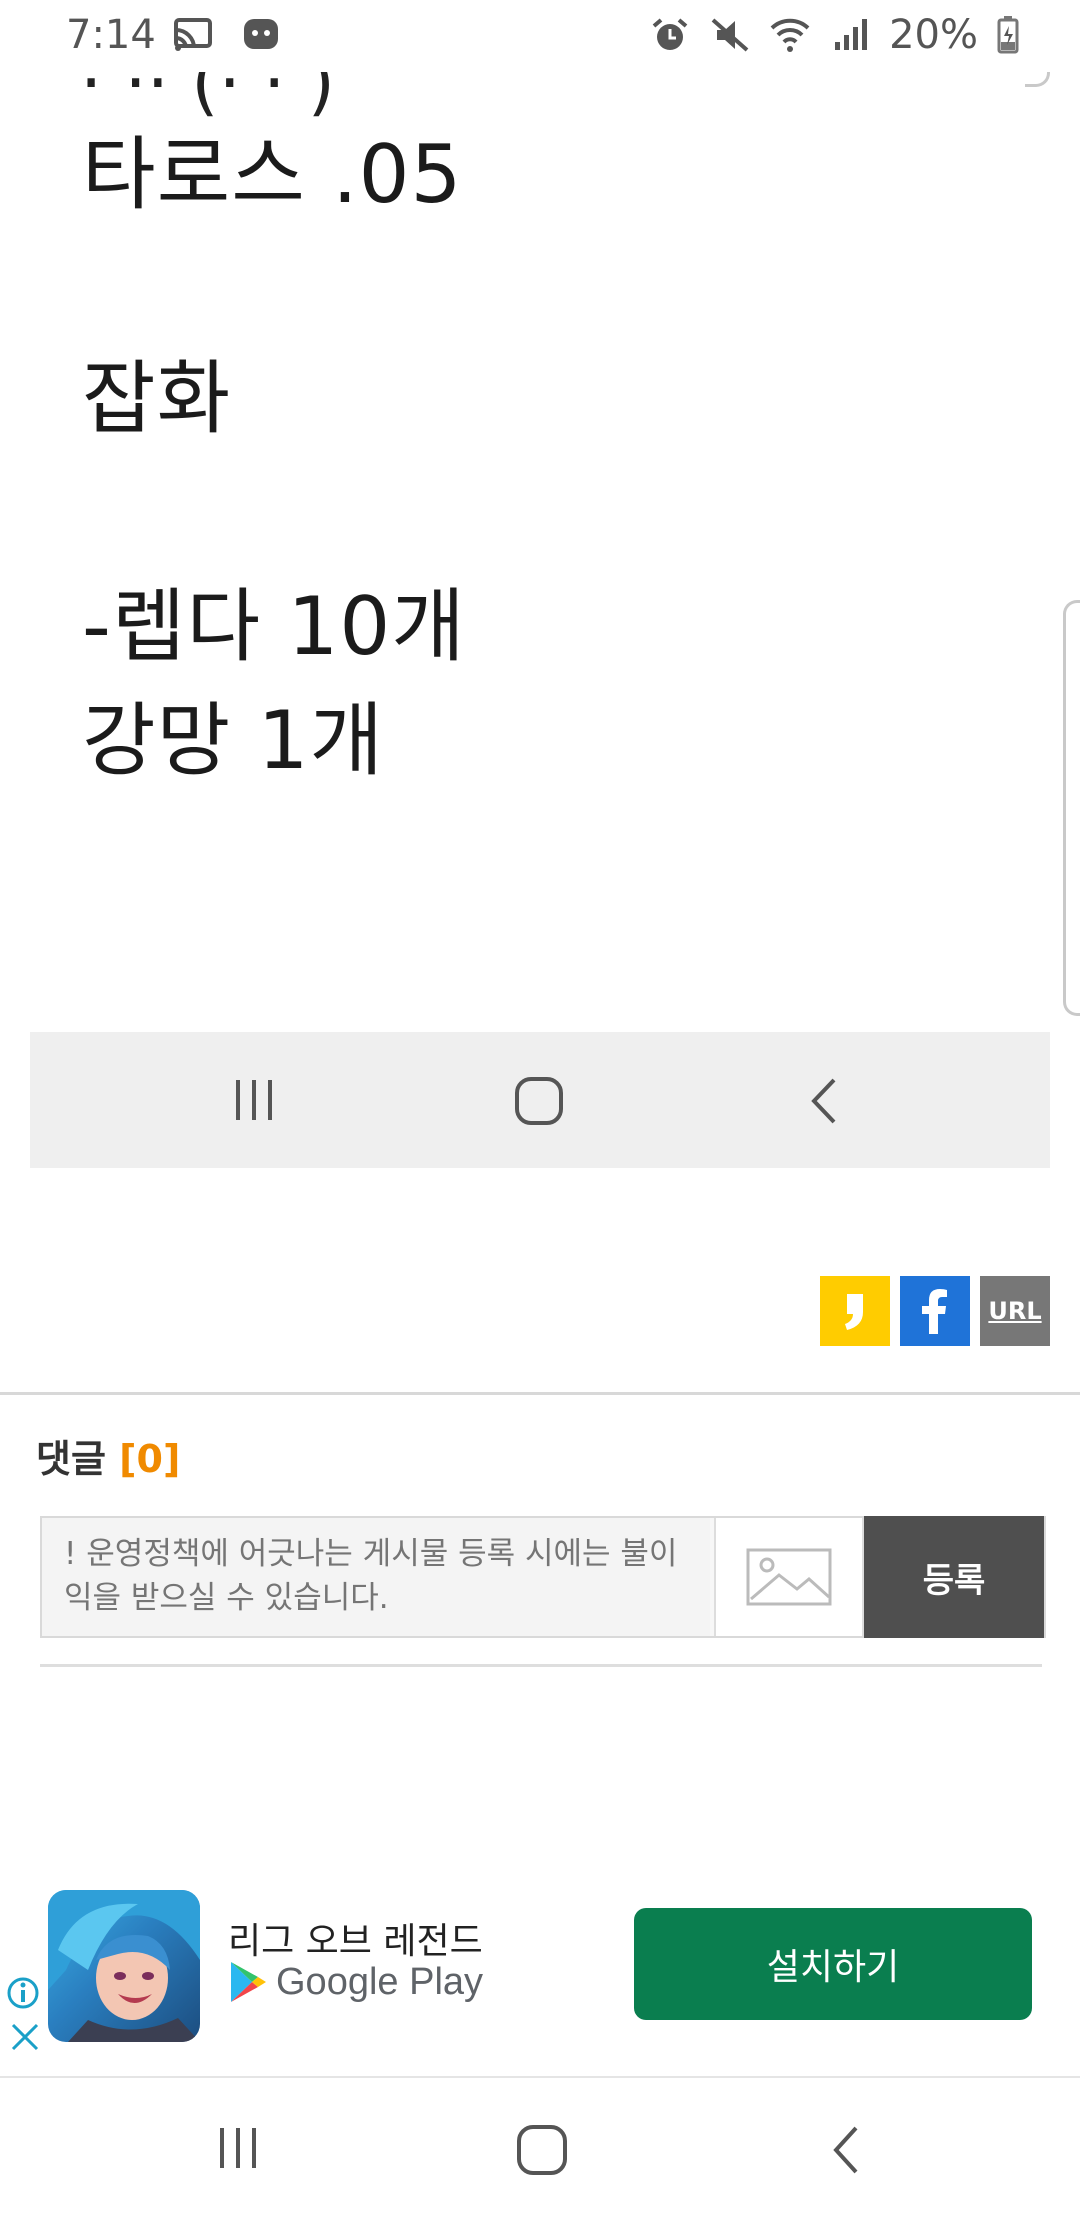  I want to click on comment-input, so click(376, 1577).